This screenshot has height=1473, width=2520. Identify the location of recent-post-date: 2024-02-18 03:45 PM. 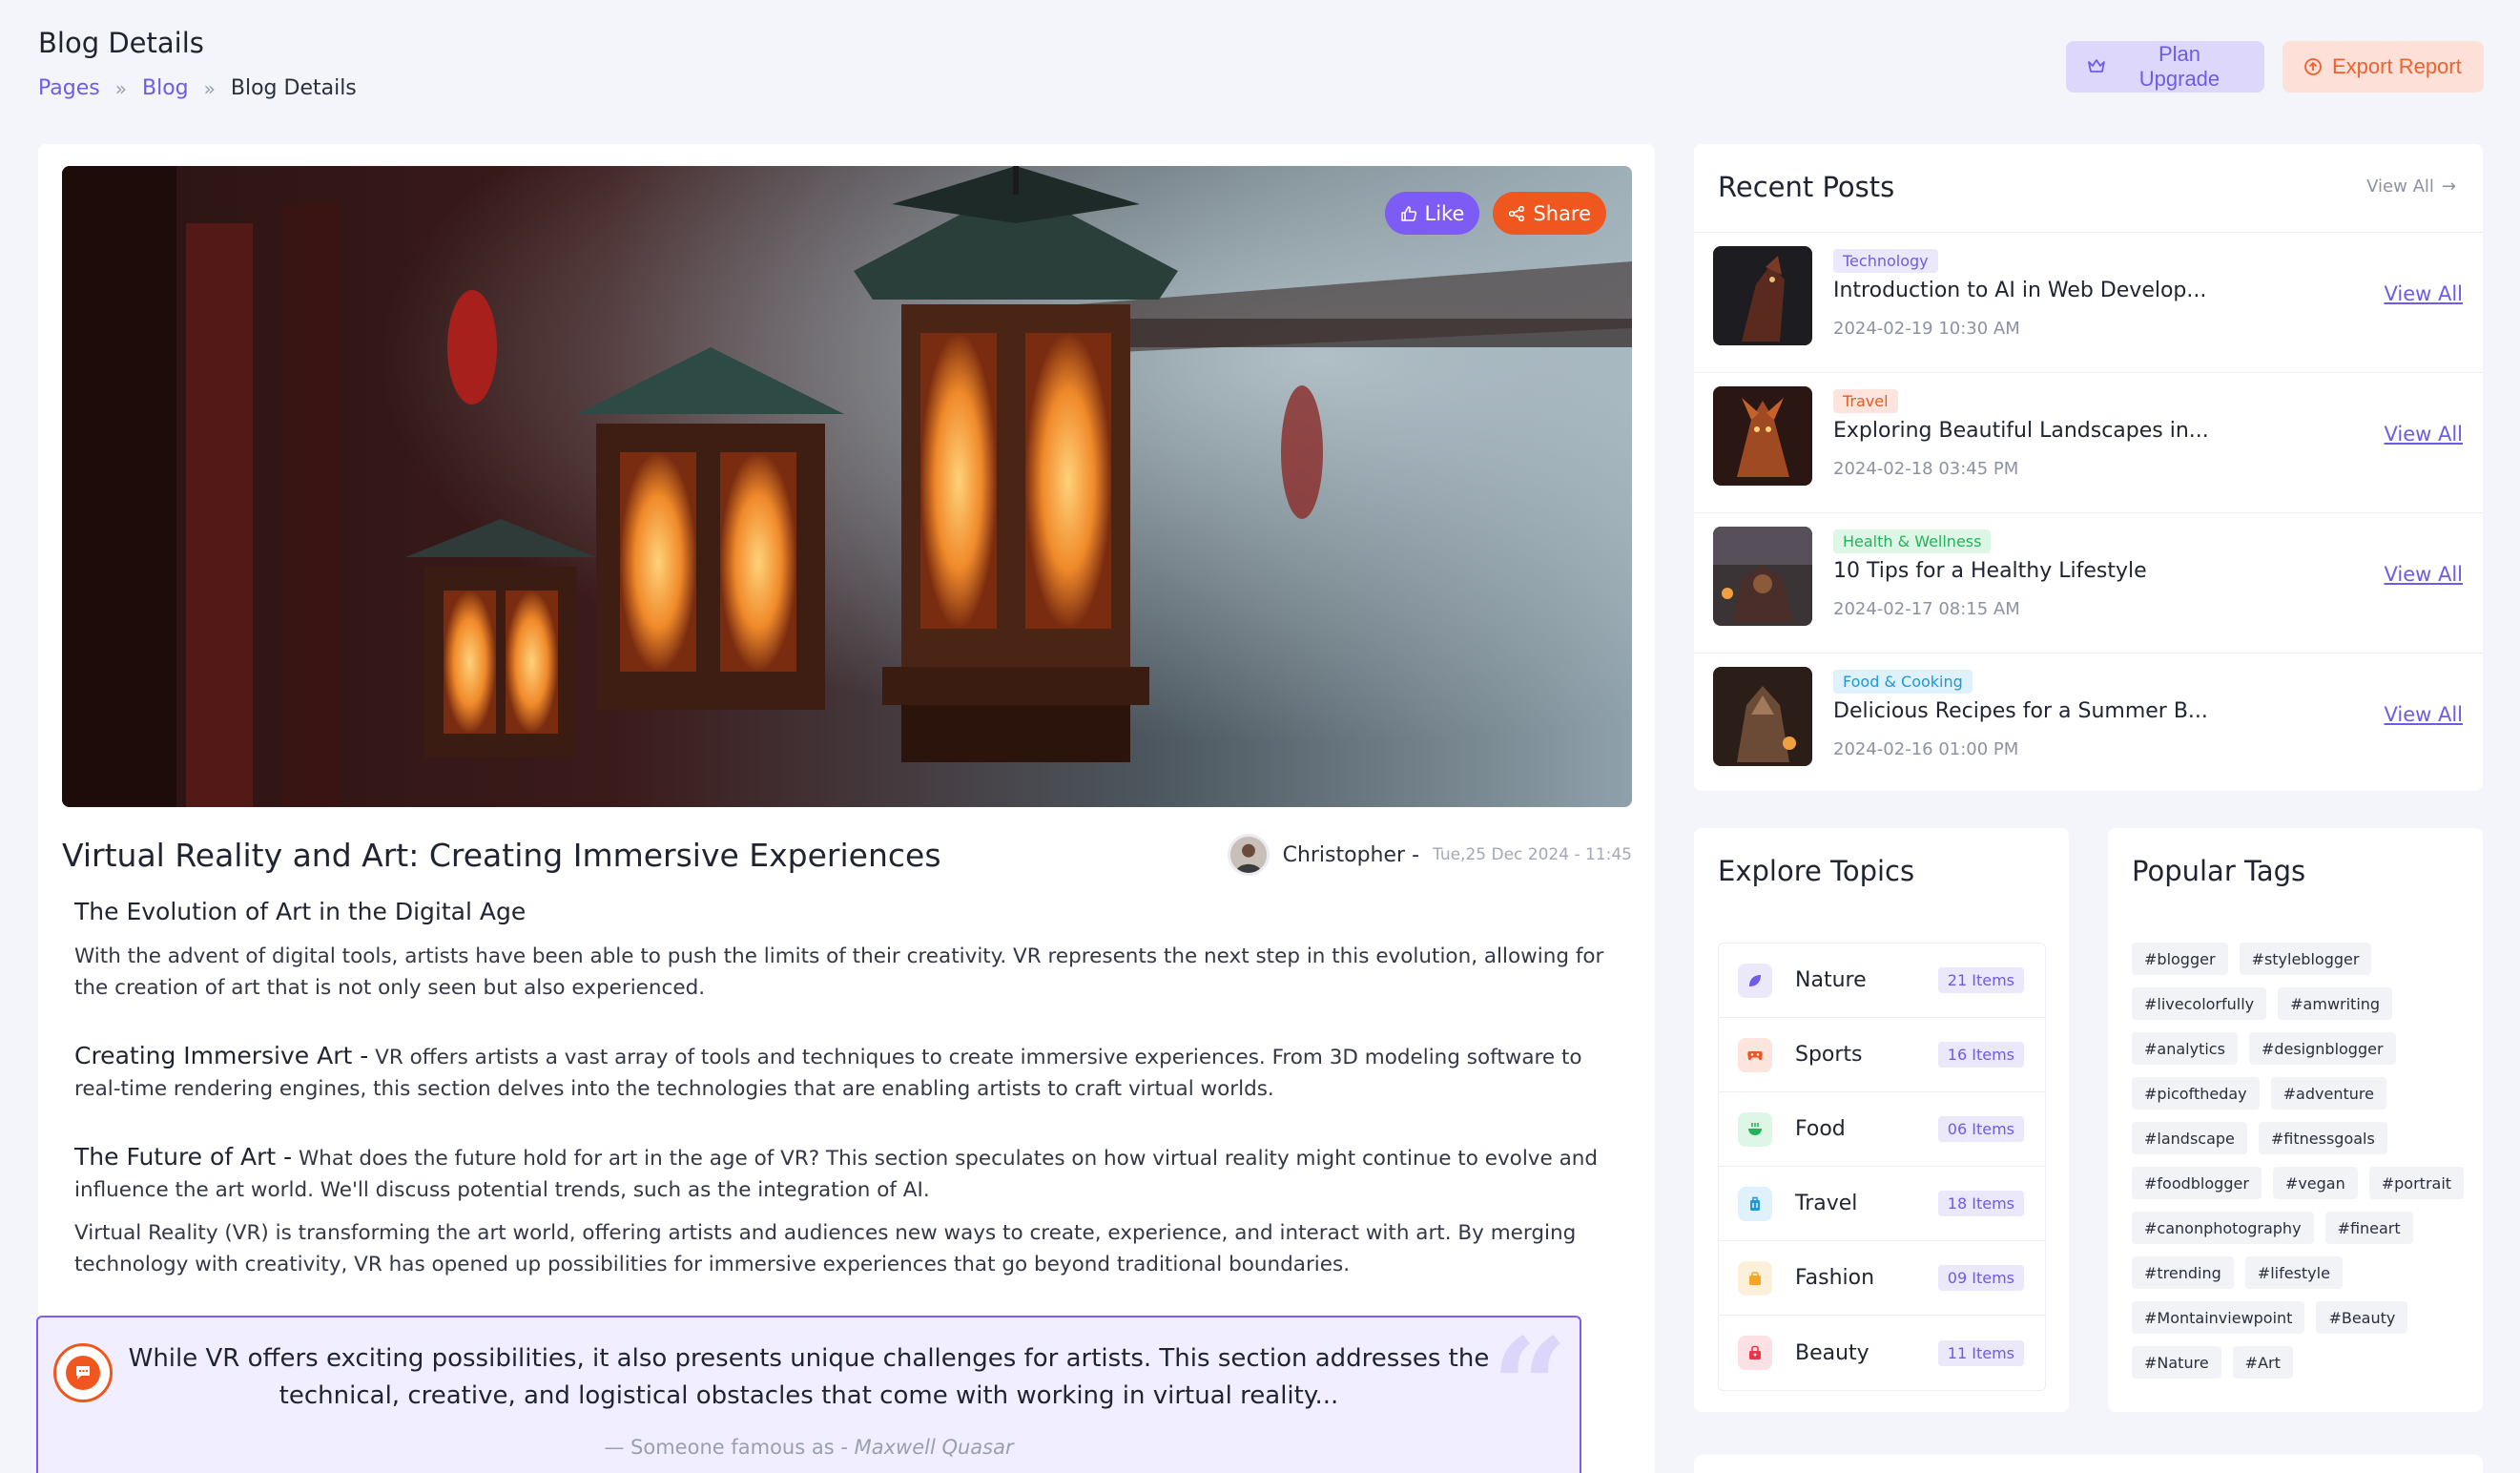
(1926, 469).